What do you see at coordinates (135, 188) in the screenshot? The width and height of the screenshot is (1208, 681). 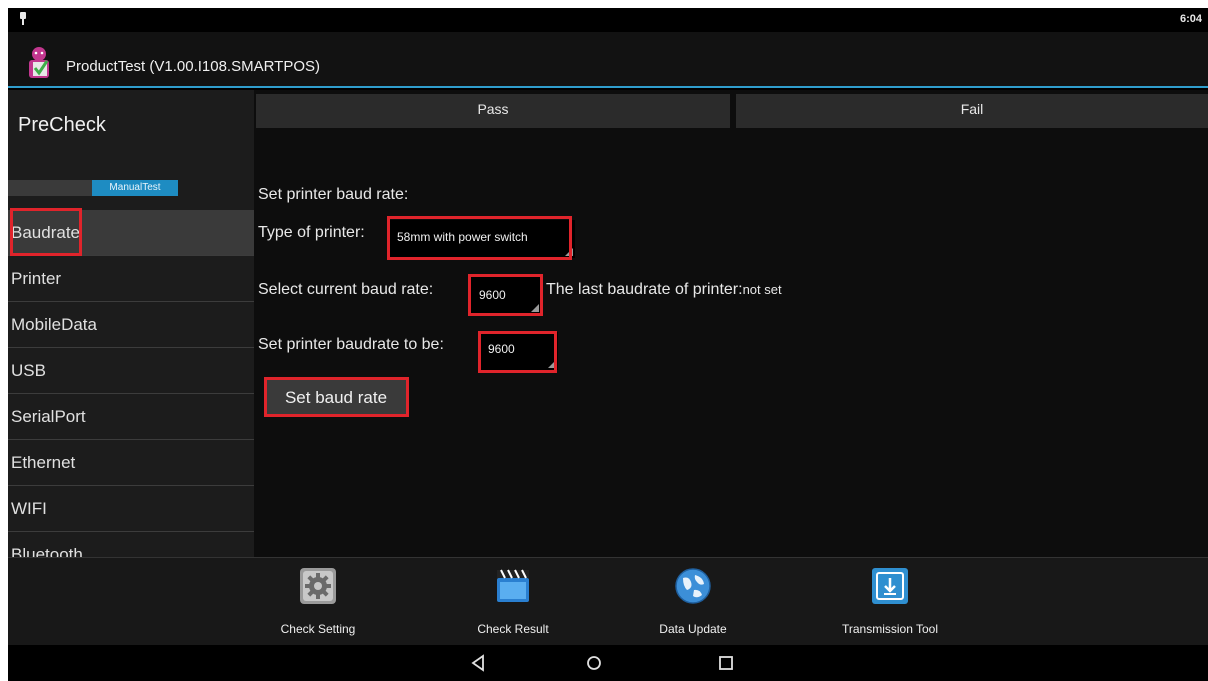 I see `manual-test-button: ManualTest` at bounding box center [135, 188].